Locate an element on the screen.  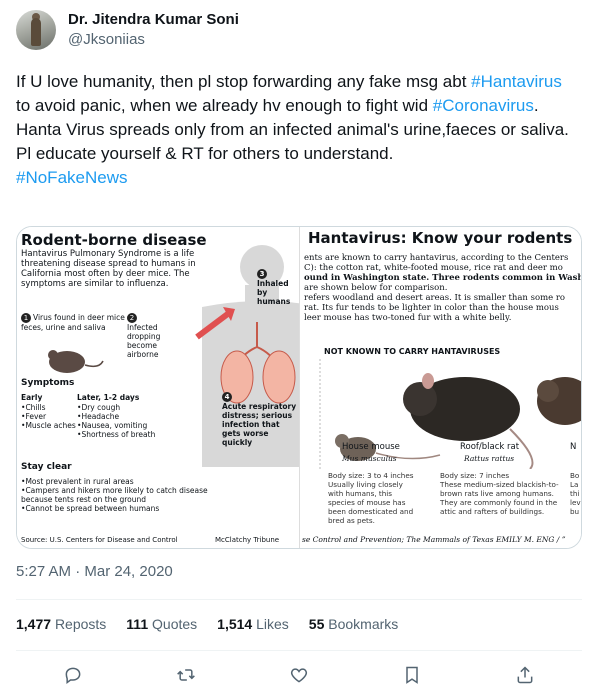
rodent-scientific-name: Mus musculus is located at coordinates (369, 458).